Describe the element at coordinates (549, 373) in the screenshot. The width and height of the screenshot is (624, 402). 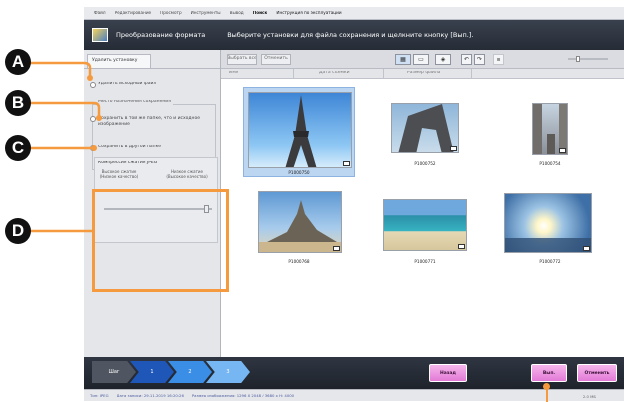
I see `run-button: Вып.` at that location.